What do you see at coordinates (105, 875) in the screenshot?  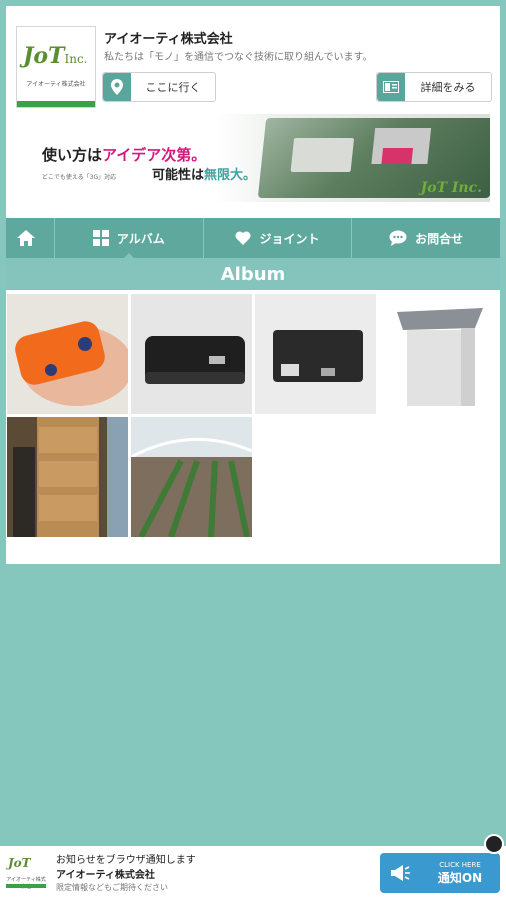 I see `notification-company: アイオーティ株式会社` at bounding box center [105, 875].